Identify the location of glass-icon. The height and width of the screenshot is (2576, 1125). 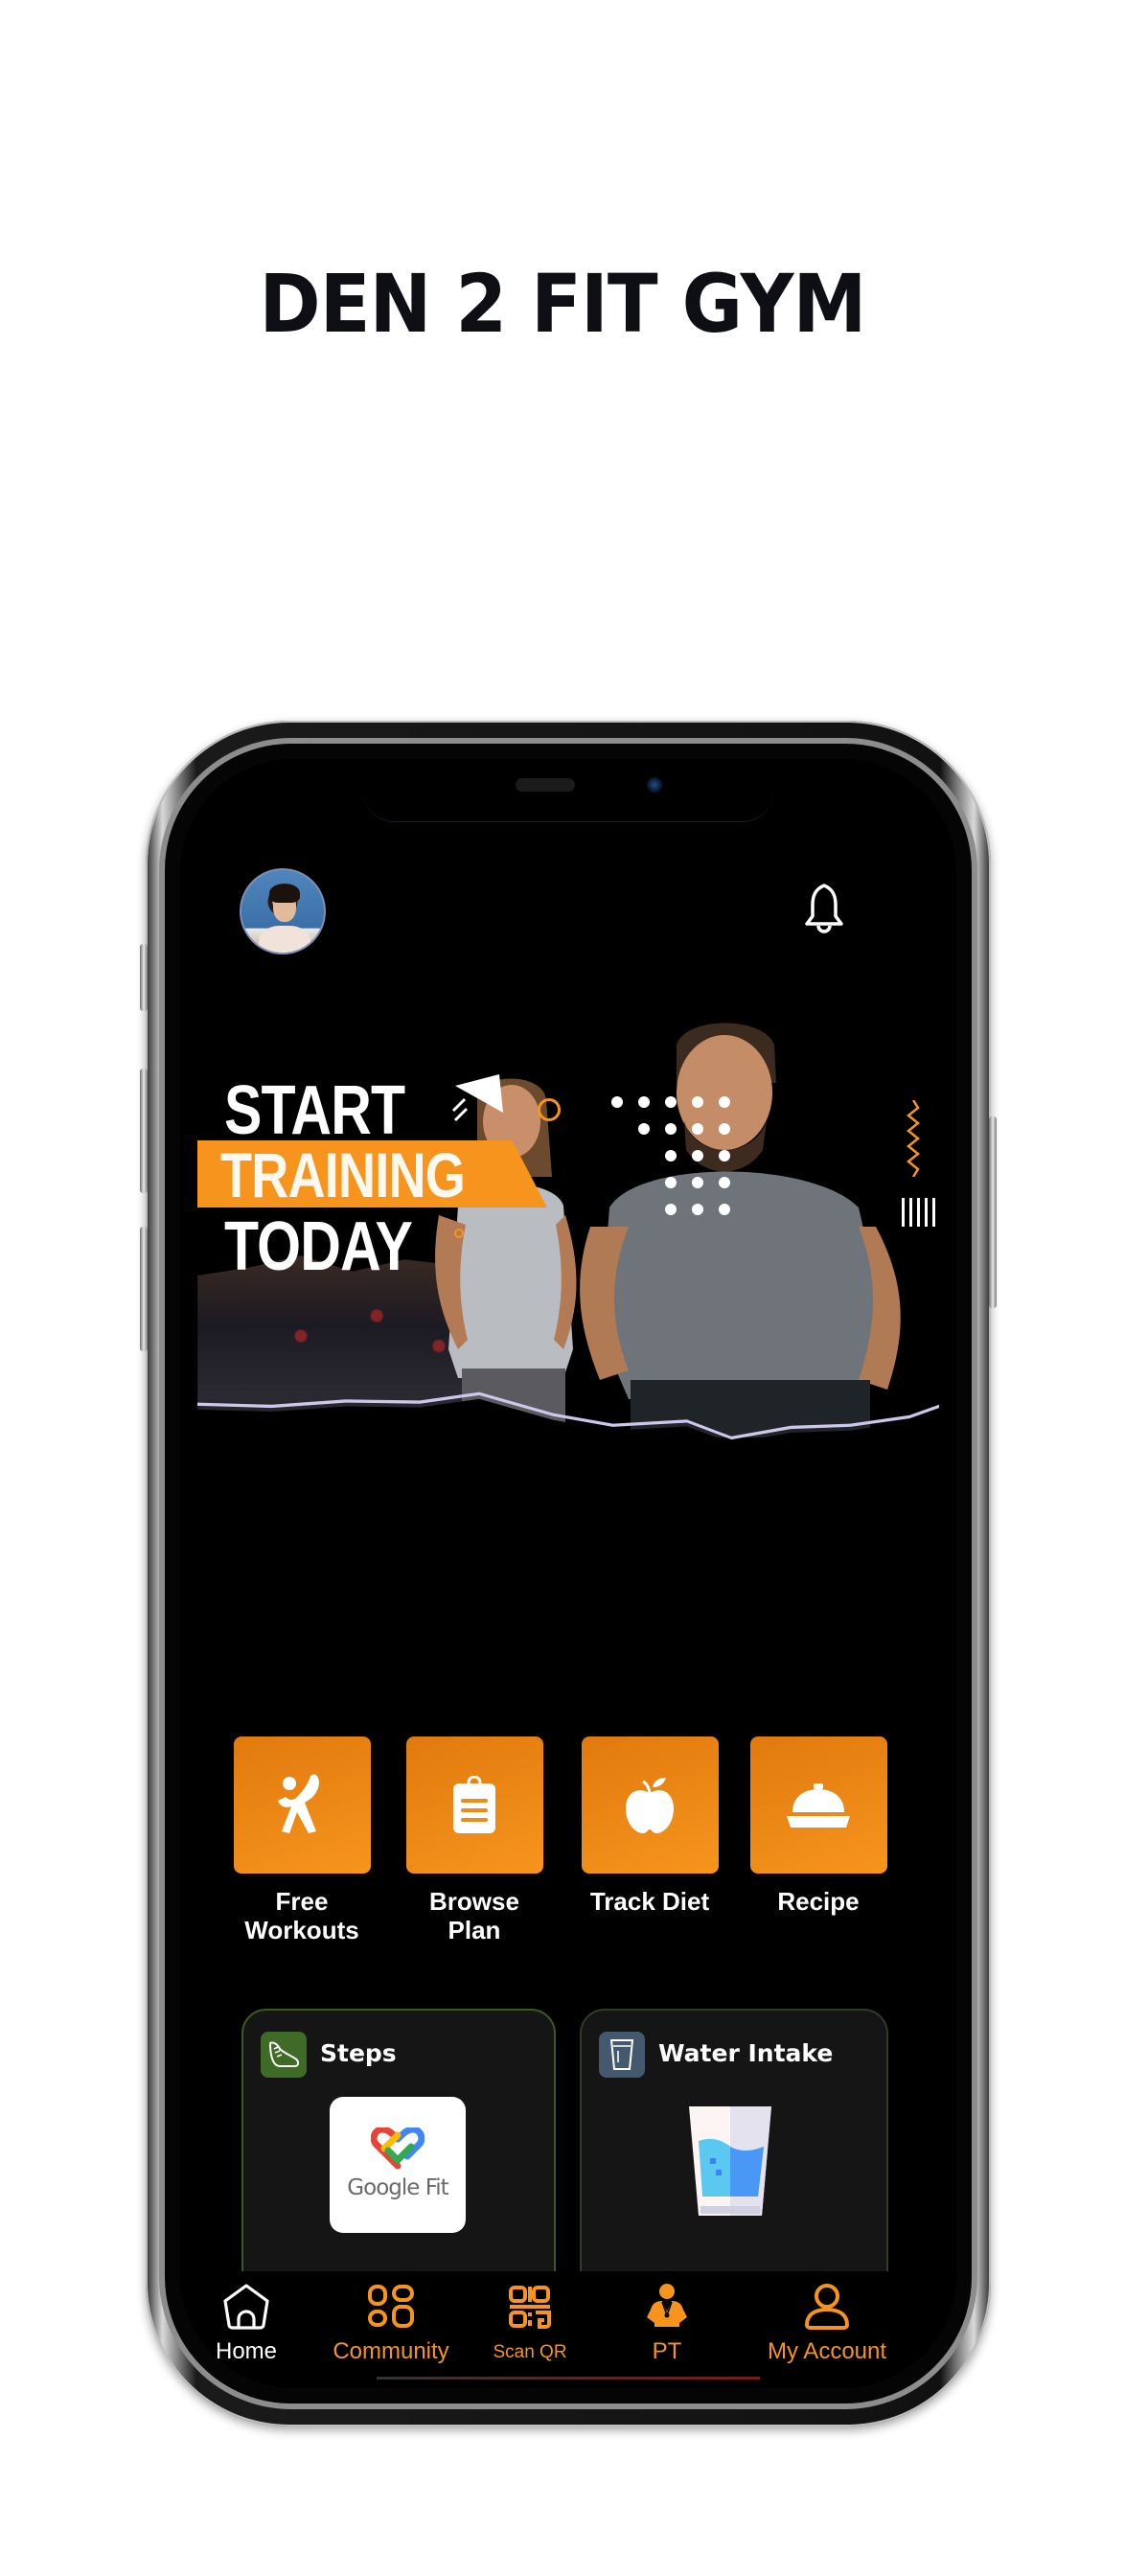
(621, 2054).